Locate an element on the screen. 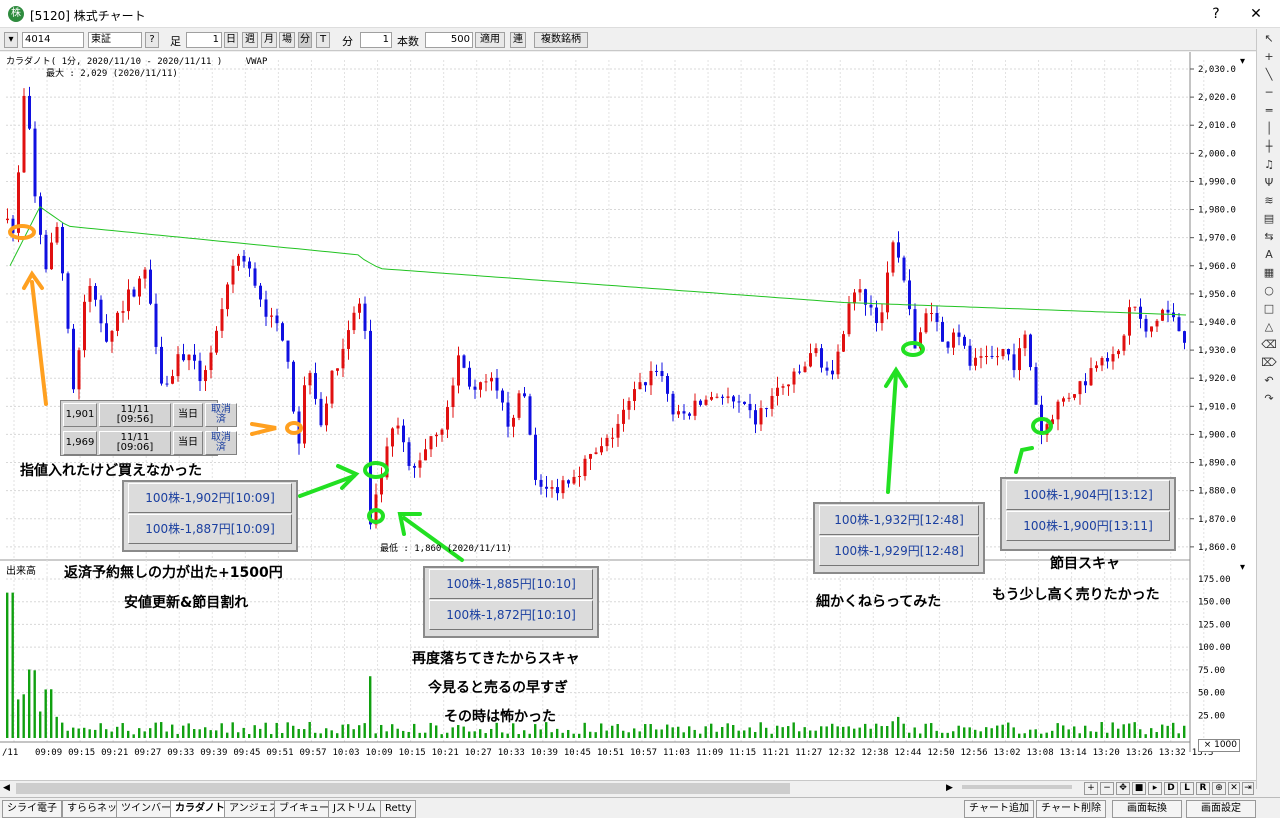 The height and width of the screenshot is (818, 1280). zoom-out-icon: − is located at coordinates (1107, 788).